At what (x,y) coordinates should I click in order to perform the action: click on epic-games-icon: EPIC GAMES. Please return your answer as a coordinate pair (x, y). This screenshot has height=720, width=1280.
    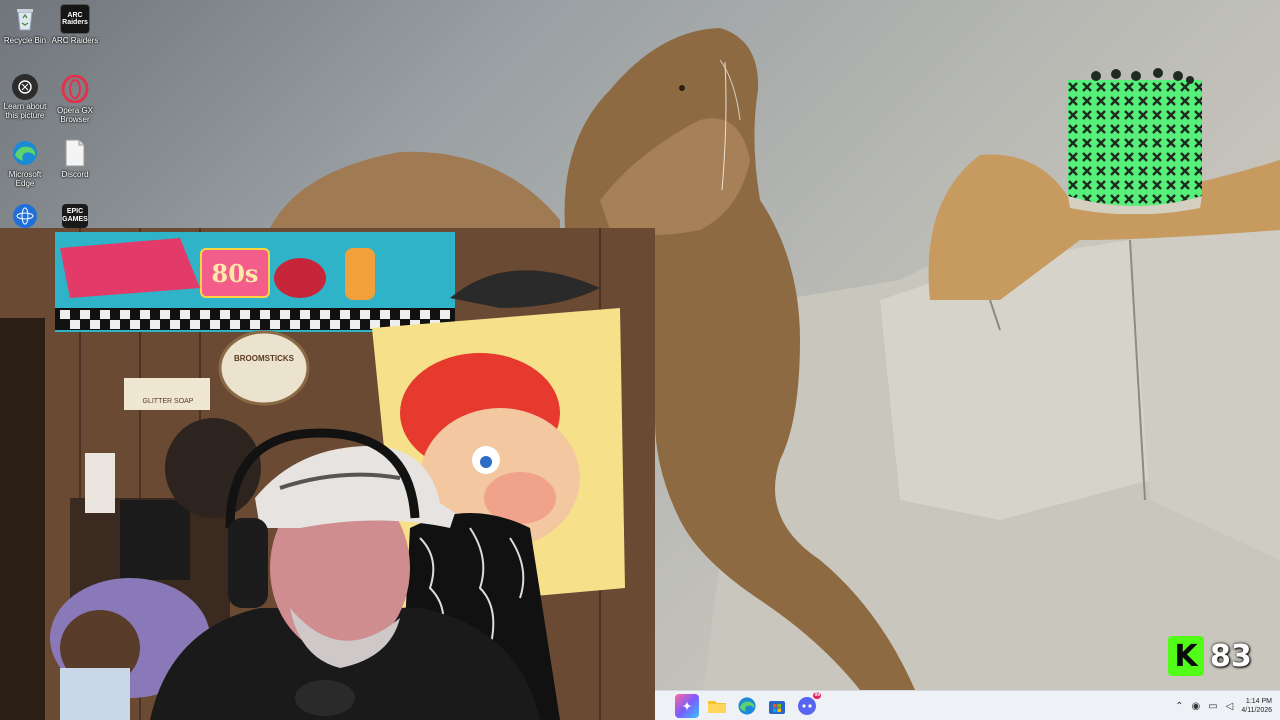
    Looking at the image, I should click on (75, 216).